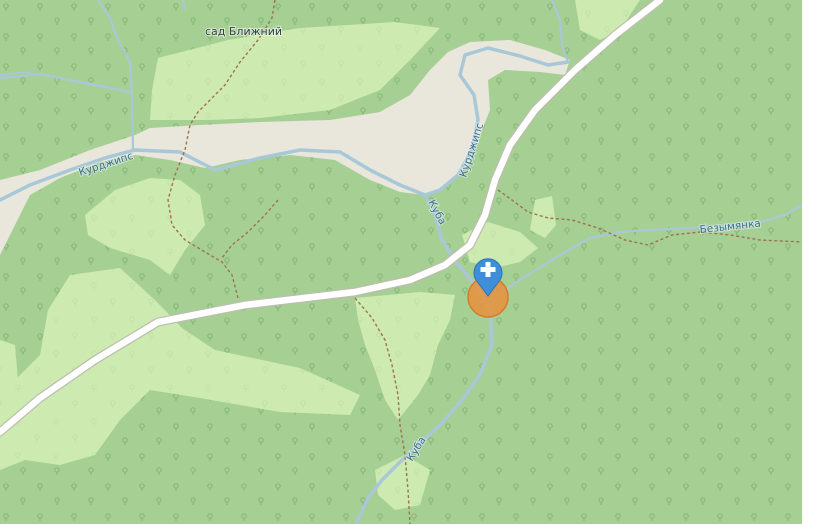 This screenshot has height=524, width=821. Describe the element at coordinates (811, 262) in the screenshot. I see `map-edge-strip` at that location.